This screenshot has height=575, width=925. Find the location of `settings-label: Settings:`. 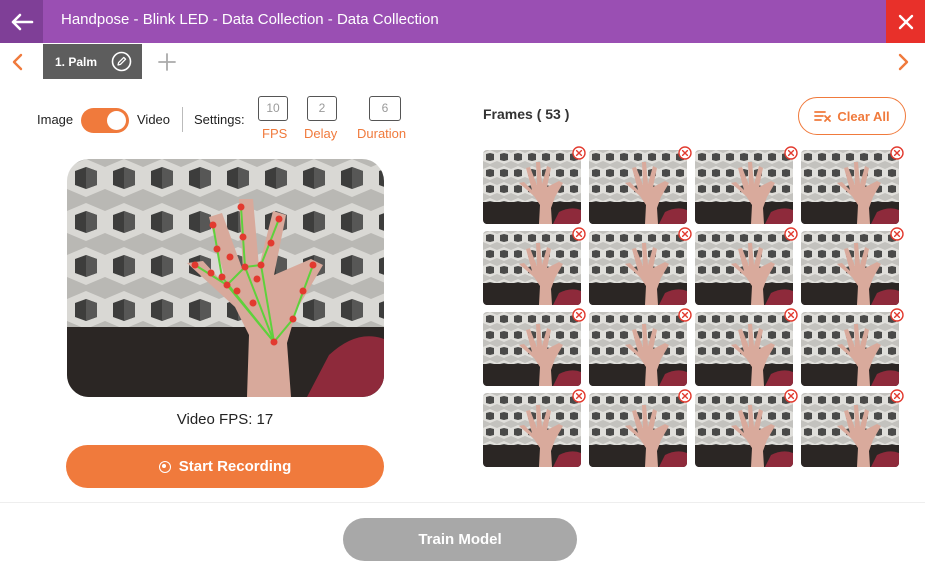

settings-label: Settings: is located at coordinates (219, 119).